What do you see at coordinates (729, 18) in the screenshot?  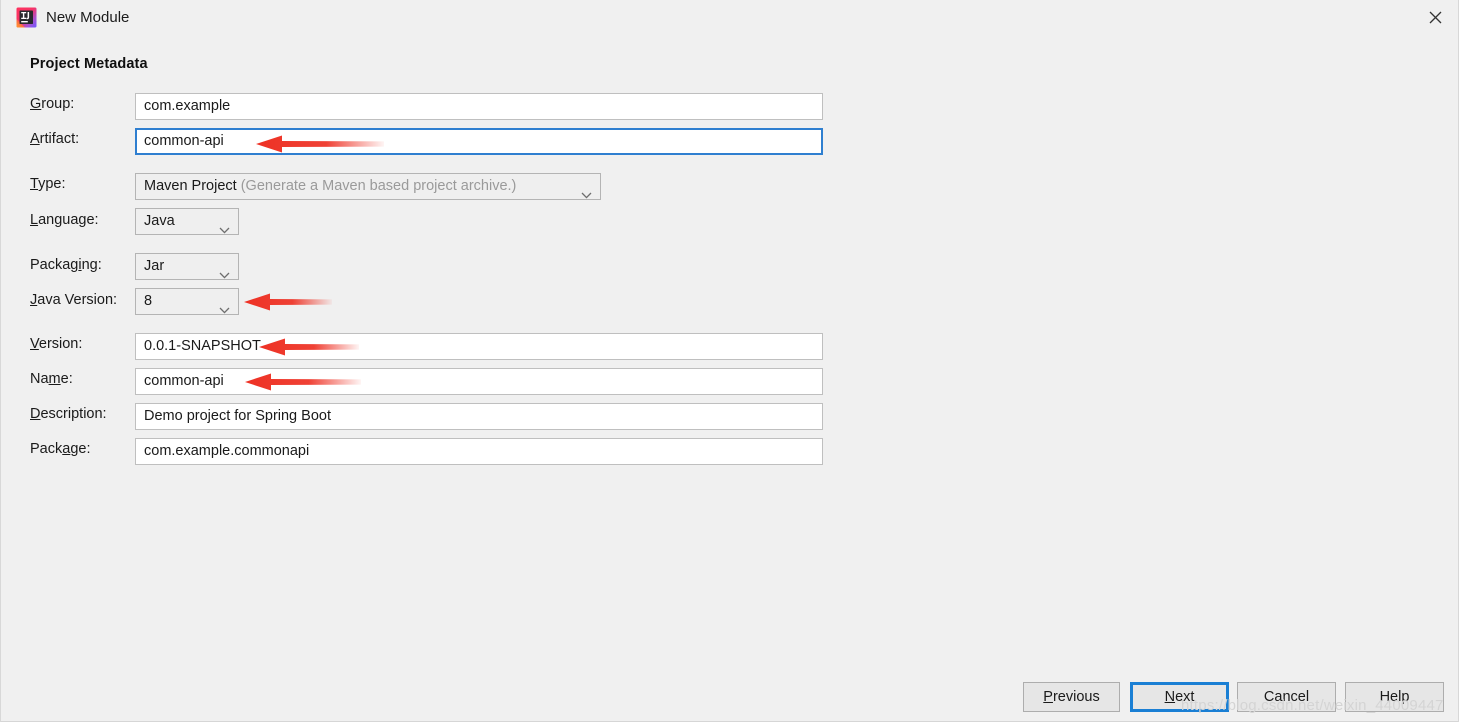 I see `title-bar: New Module` at bounding box center [729, 18].